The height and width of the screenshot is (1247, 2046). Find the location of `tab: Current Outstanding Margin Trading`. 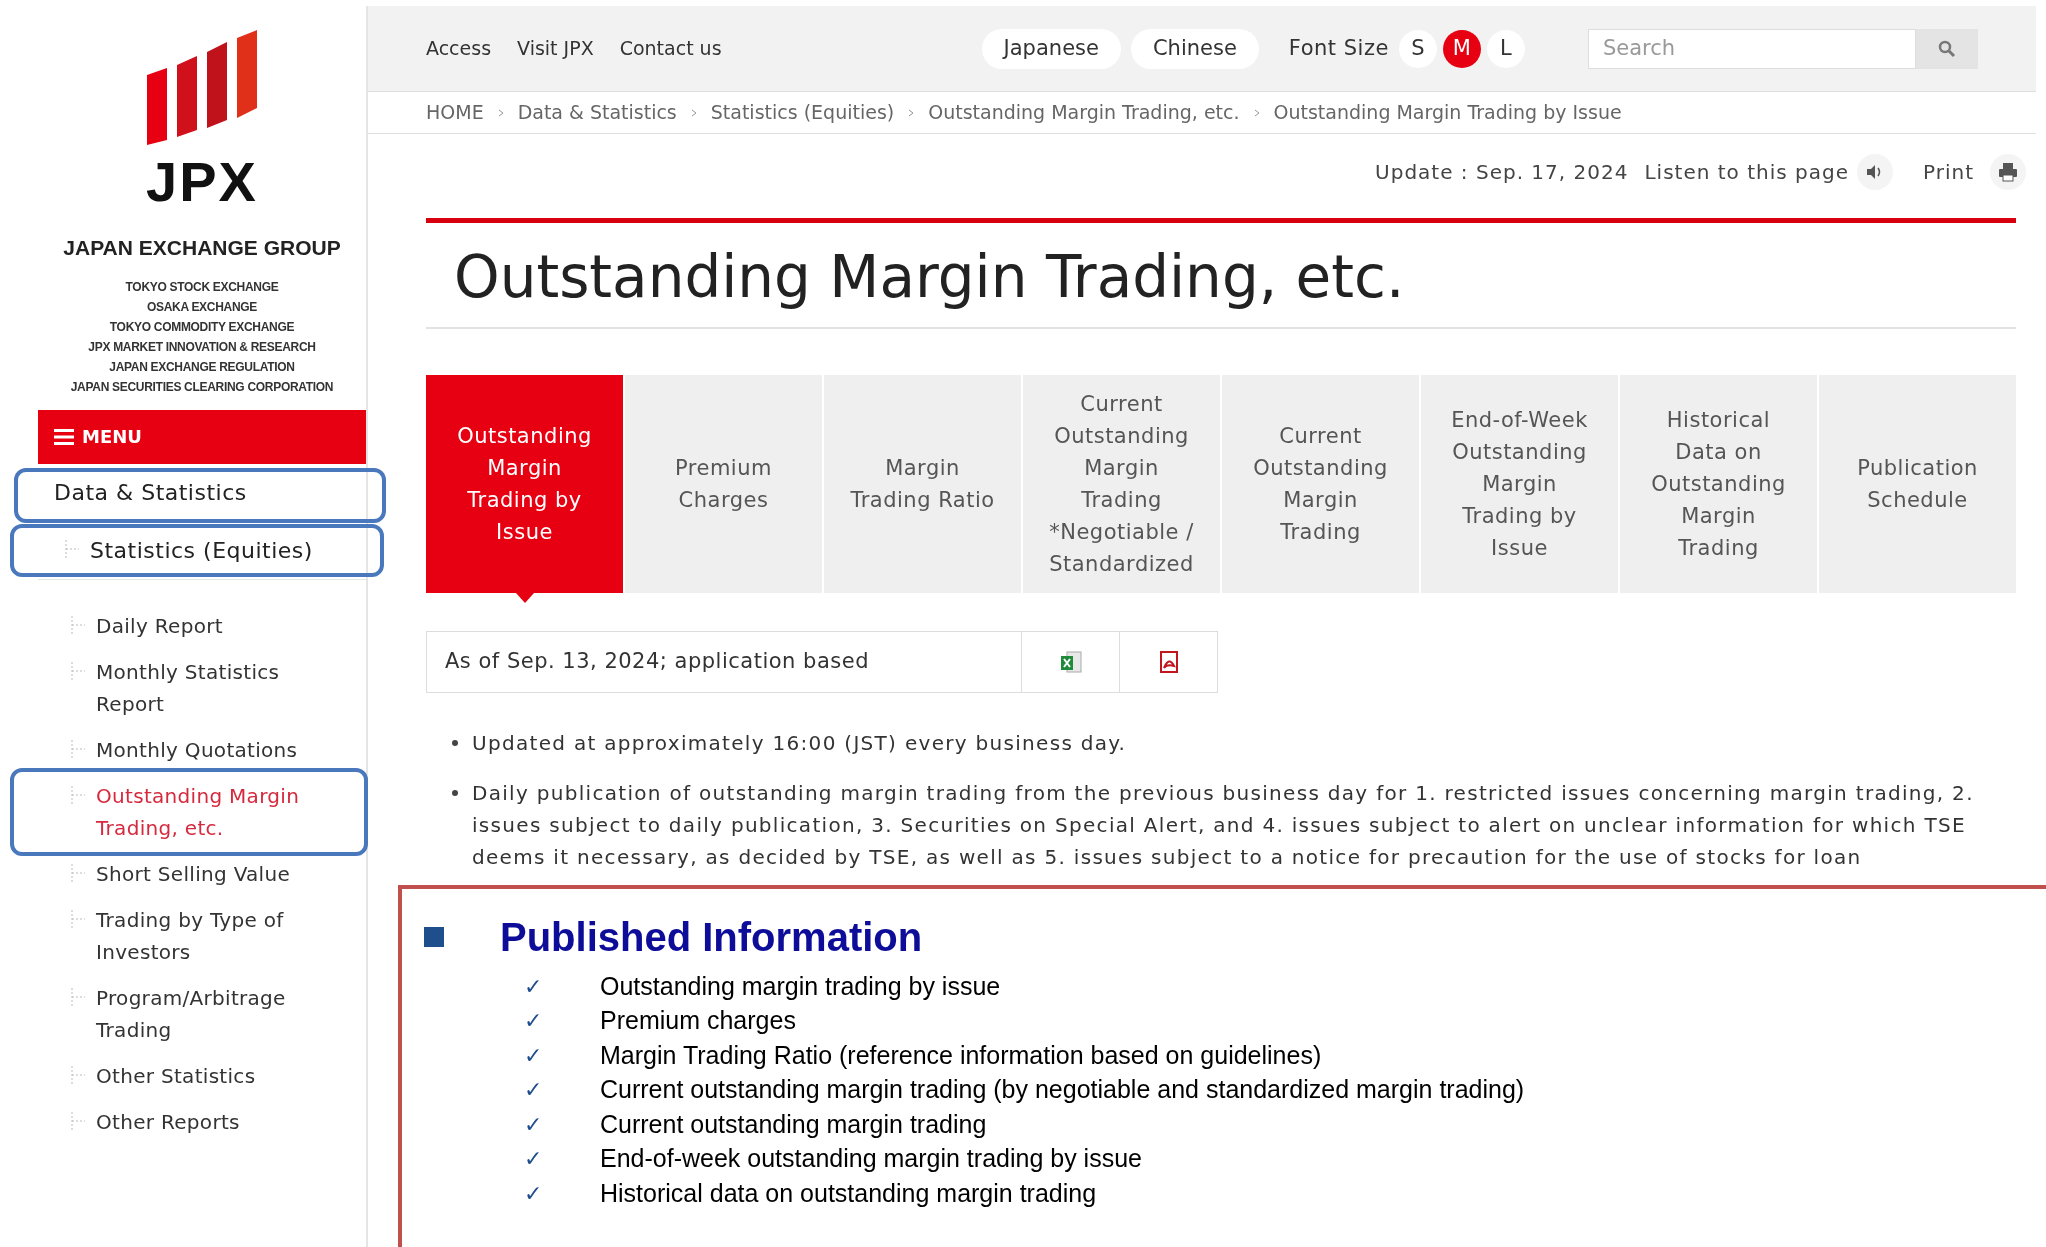

tab: Current Outstanding Margin Trading is located at coordinates (1320, 483).